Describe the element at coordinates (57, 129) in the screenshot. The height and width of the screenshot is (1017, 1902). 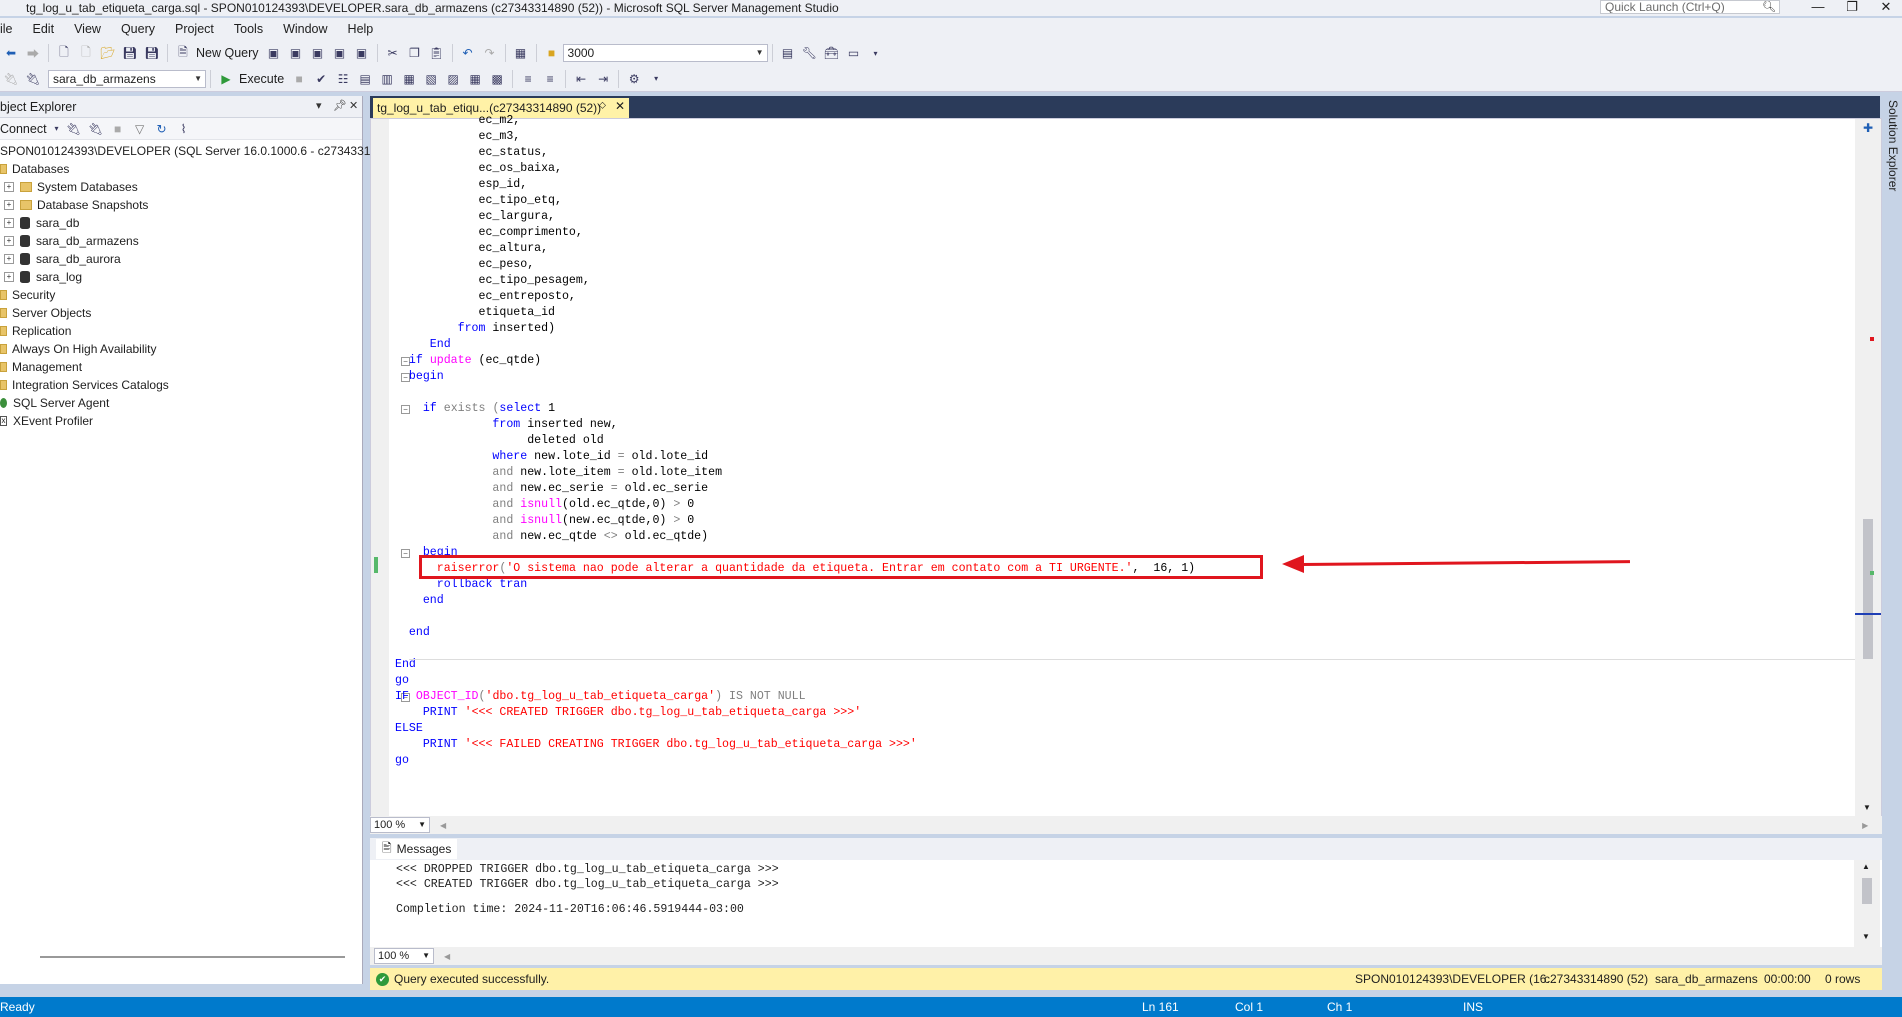
I see `connect-dropdown-icon: ▾` at that location.